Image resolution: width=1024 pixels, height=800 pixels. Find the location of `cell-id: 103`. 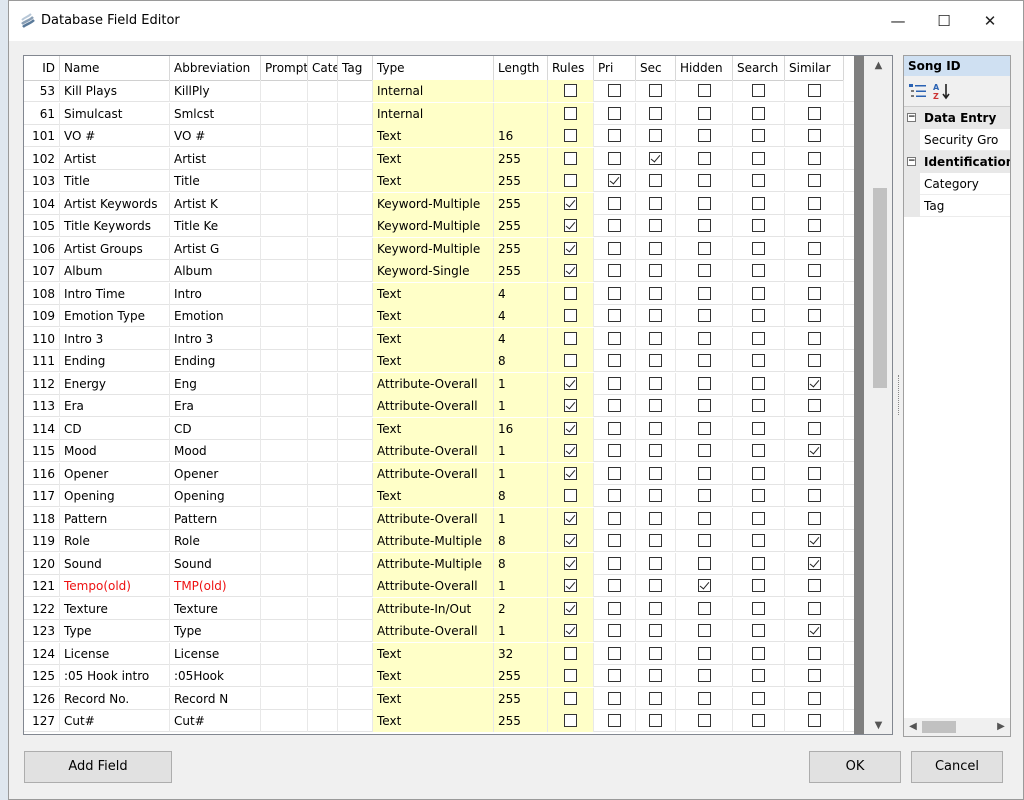

cell-id: 103 is located at coordinates (42, 181).